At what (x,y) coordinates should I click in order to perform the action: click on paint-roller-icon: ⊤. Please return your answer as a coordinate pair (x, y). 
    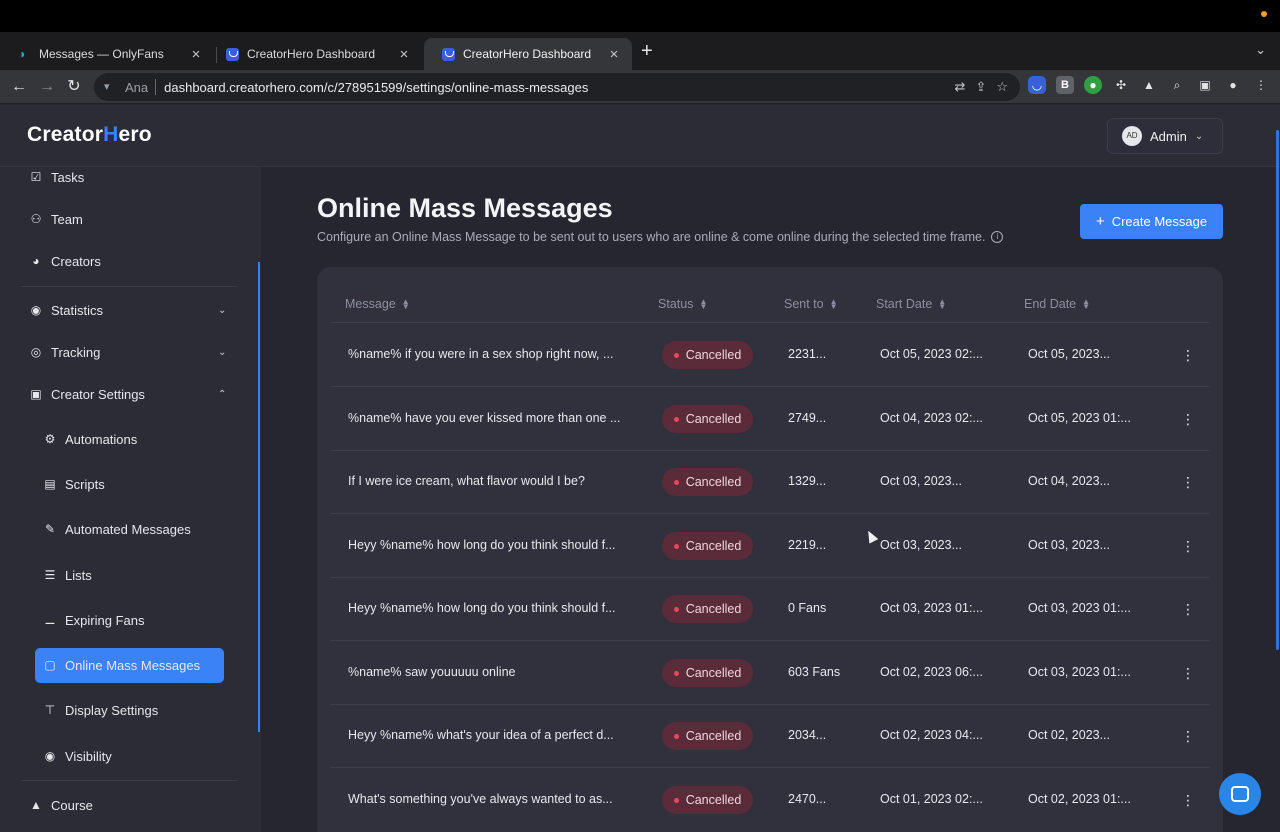
    Looking at the image, I should click on (50, 710).